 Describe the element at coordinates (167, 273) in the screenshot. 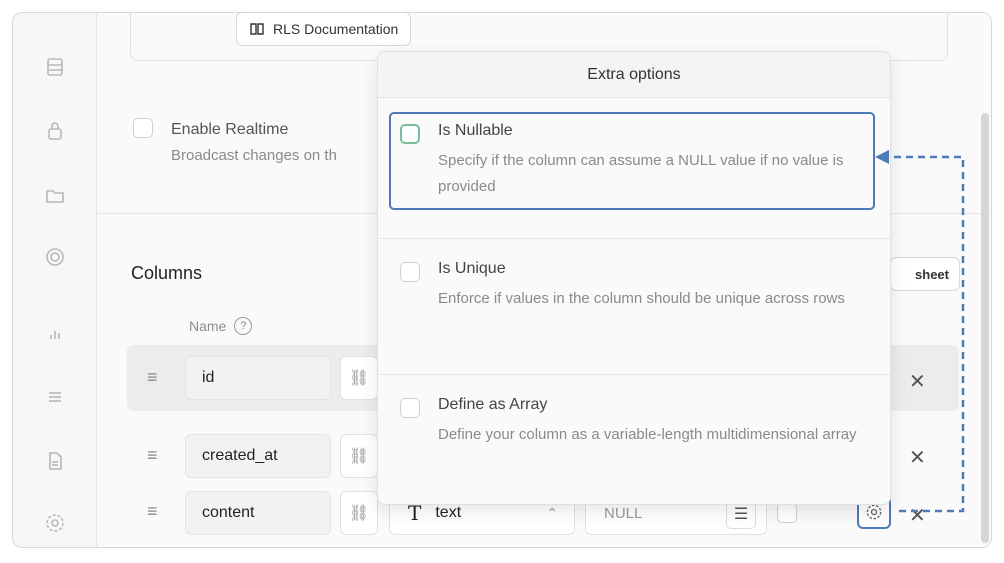

I see `columns-title: Columns` at that location.